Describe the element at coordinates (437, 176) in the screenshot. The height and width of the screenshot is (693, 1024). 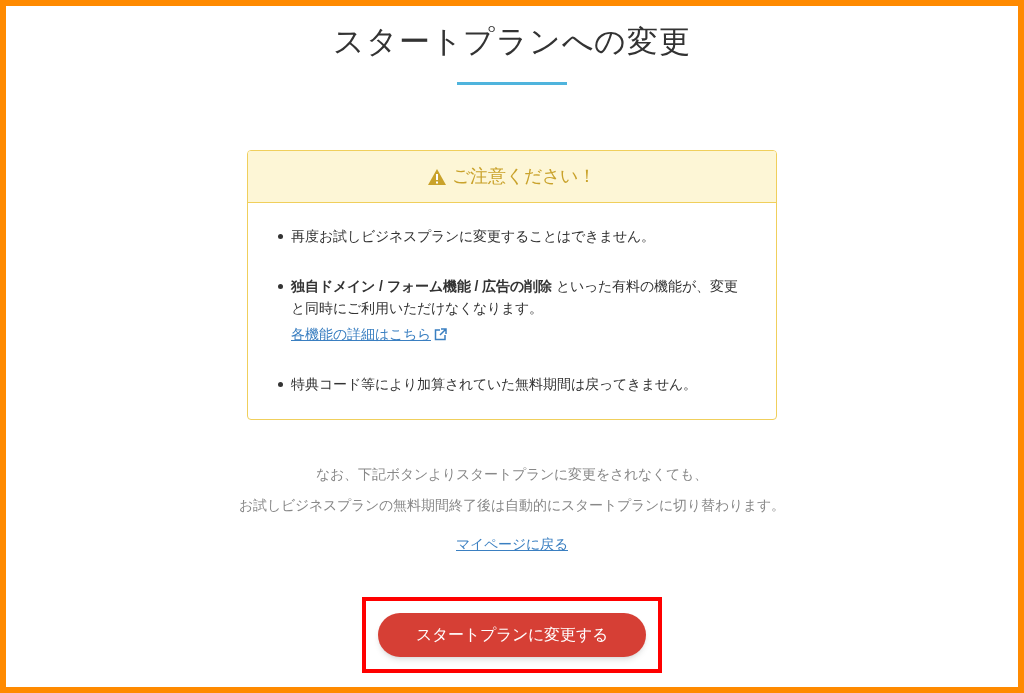
I see `warning-icon` at that location.